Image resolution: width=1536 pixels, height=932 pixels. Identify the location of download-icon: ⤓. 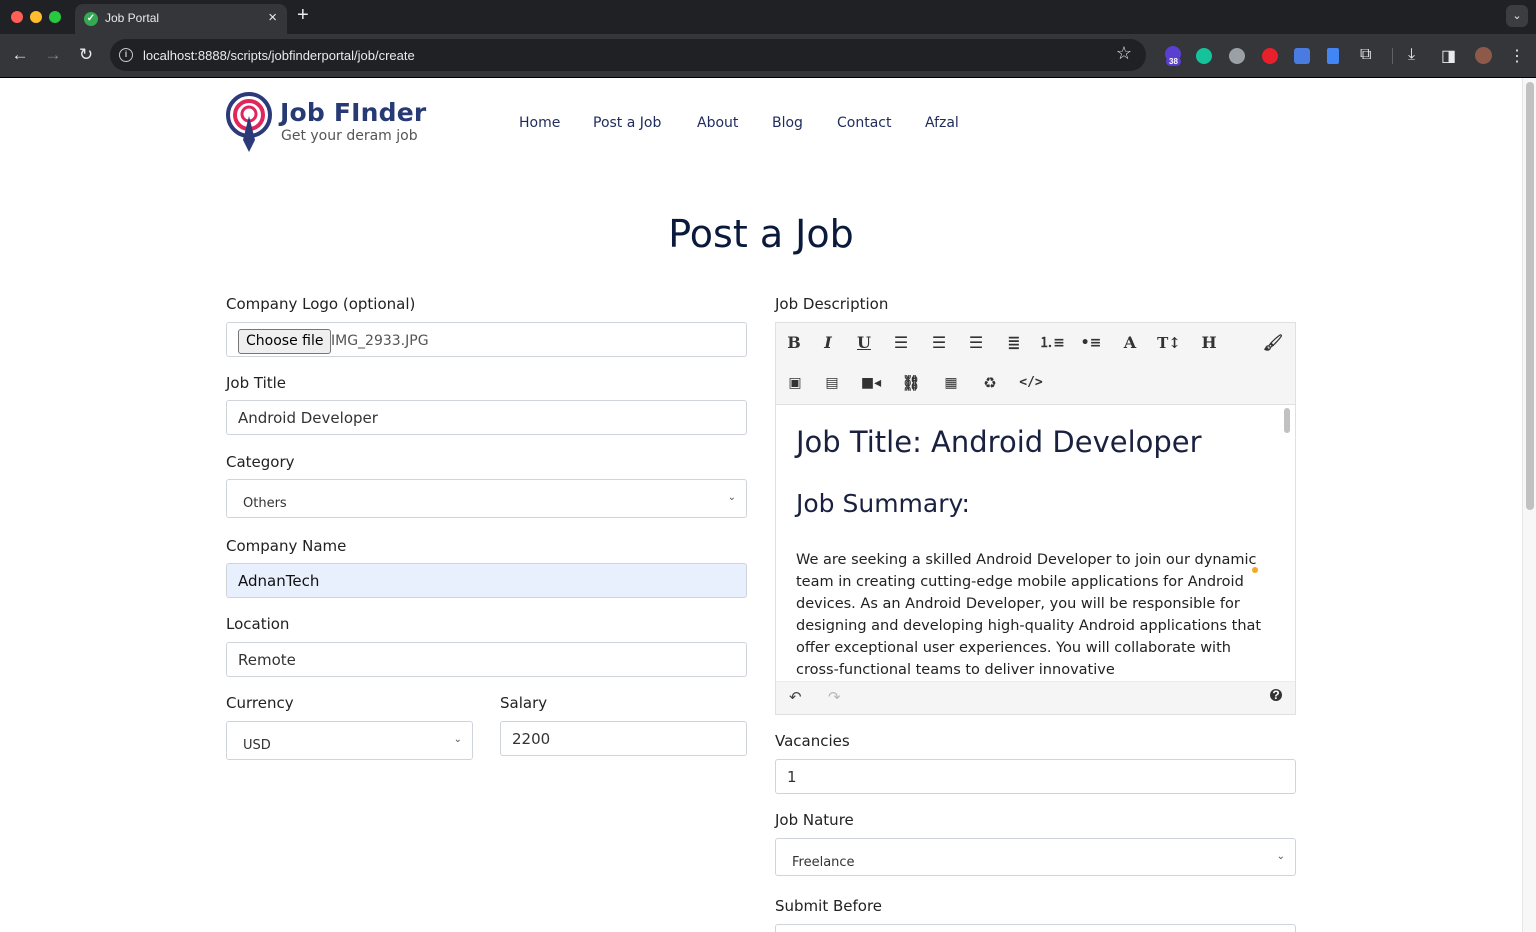
(1411, 55).